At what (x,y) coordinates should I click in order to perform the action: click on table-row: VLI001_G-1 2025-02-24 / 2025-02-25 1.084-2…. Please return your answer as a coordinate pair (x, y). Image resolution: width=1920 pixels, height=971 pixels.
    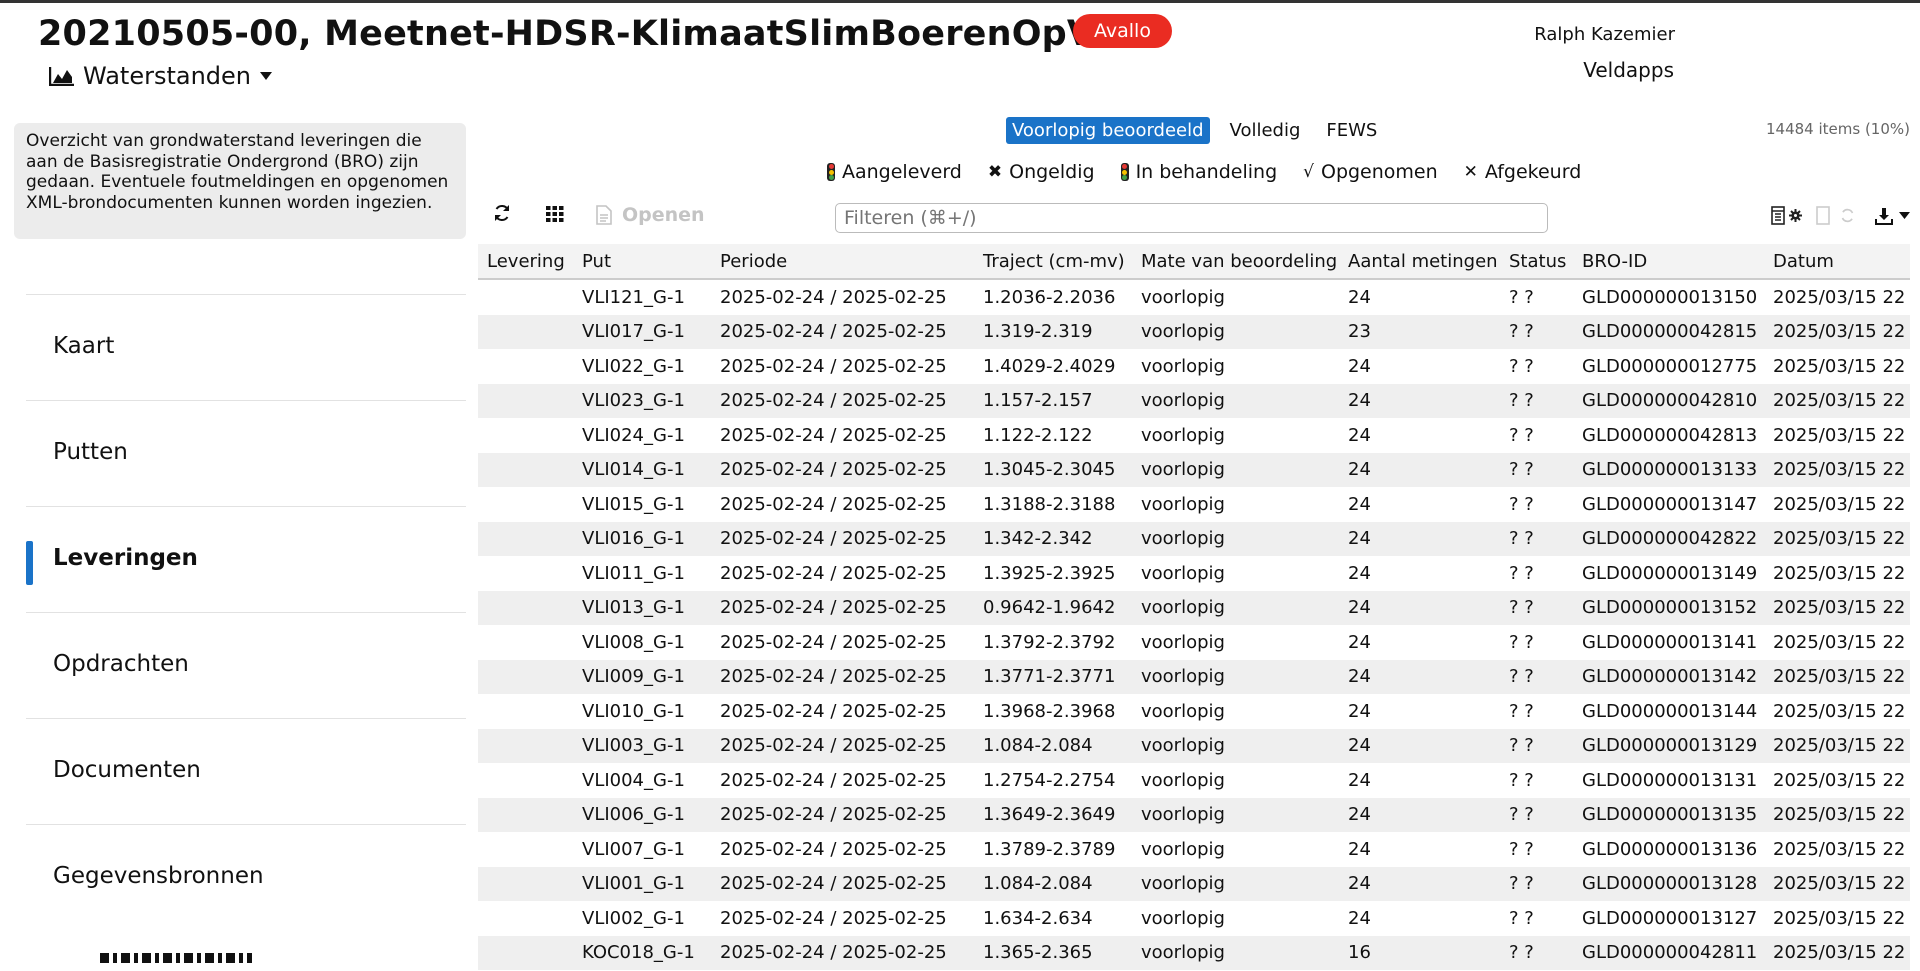
    Looking at the image, I should click on (1194, 883).